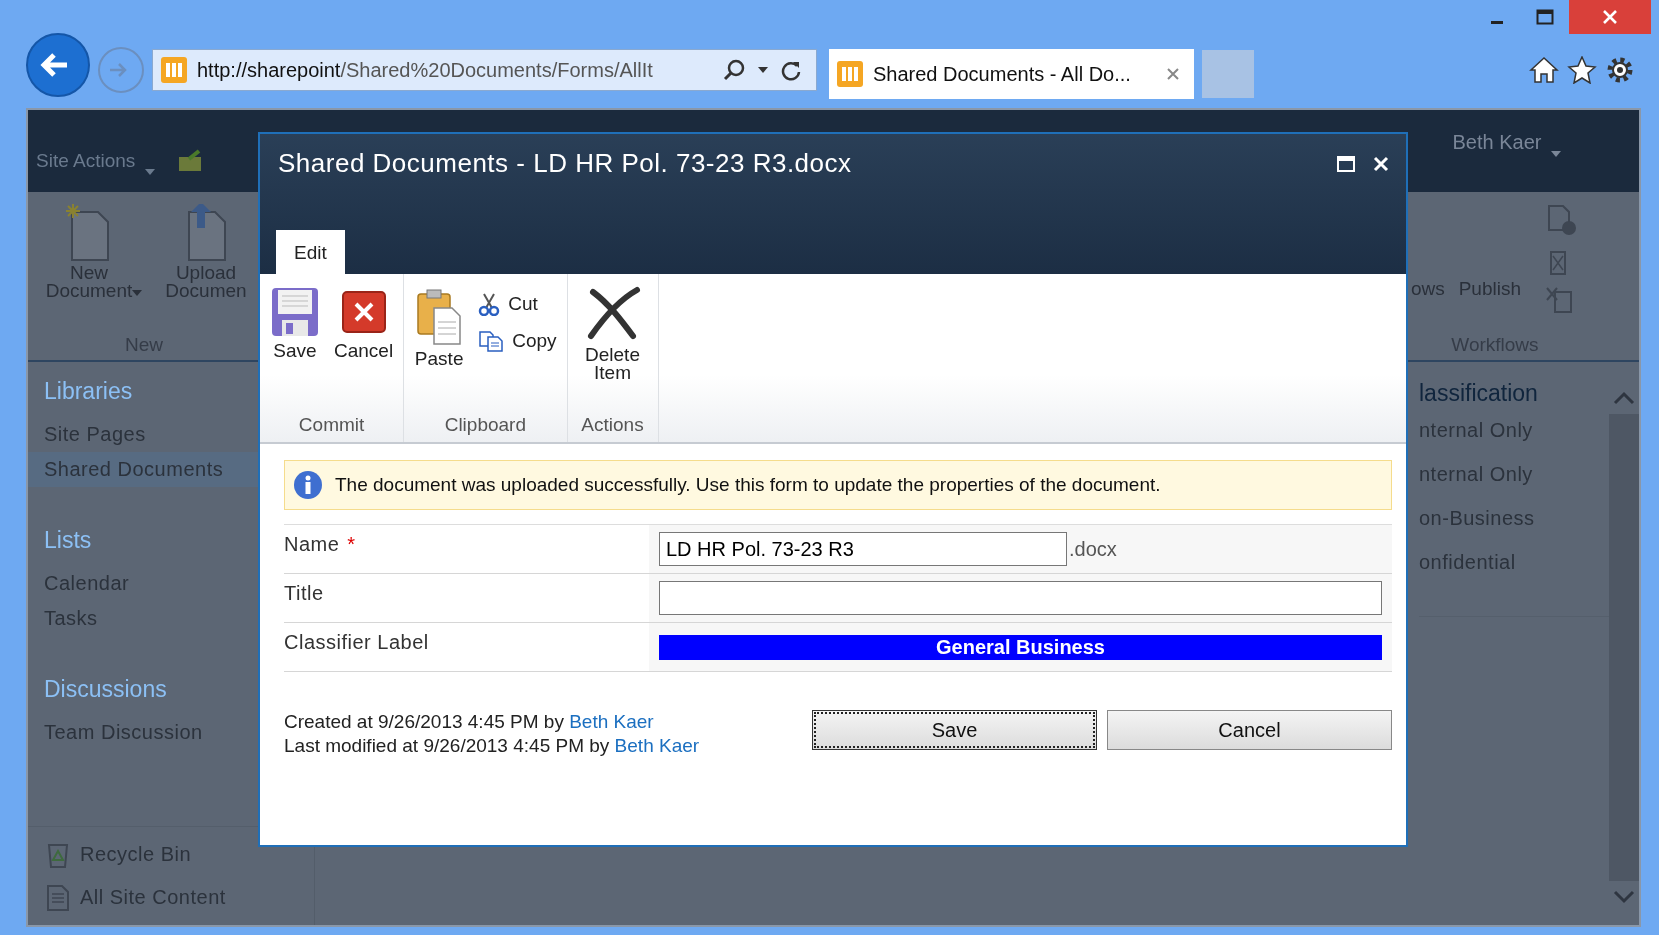 Image resolution: width=1659 pixels, height=935 pixels. What do you see at coordinates (1624, 897) in the screenshot?
I see `chevron-down-icon` at bounding box center [1624, 897].